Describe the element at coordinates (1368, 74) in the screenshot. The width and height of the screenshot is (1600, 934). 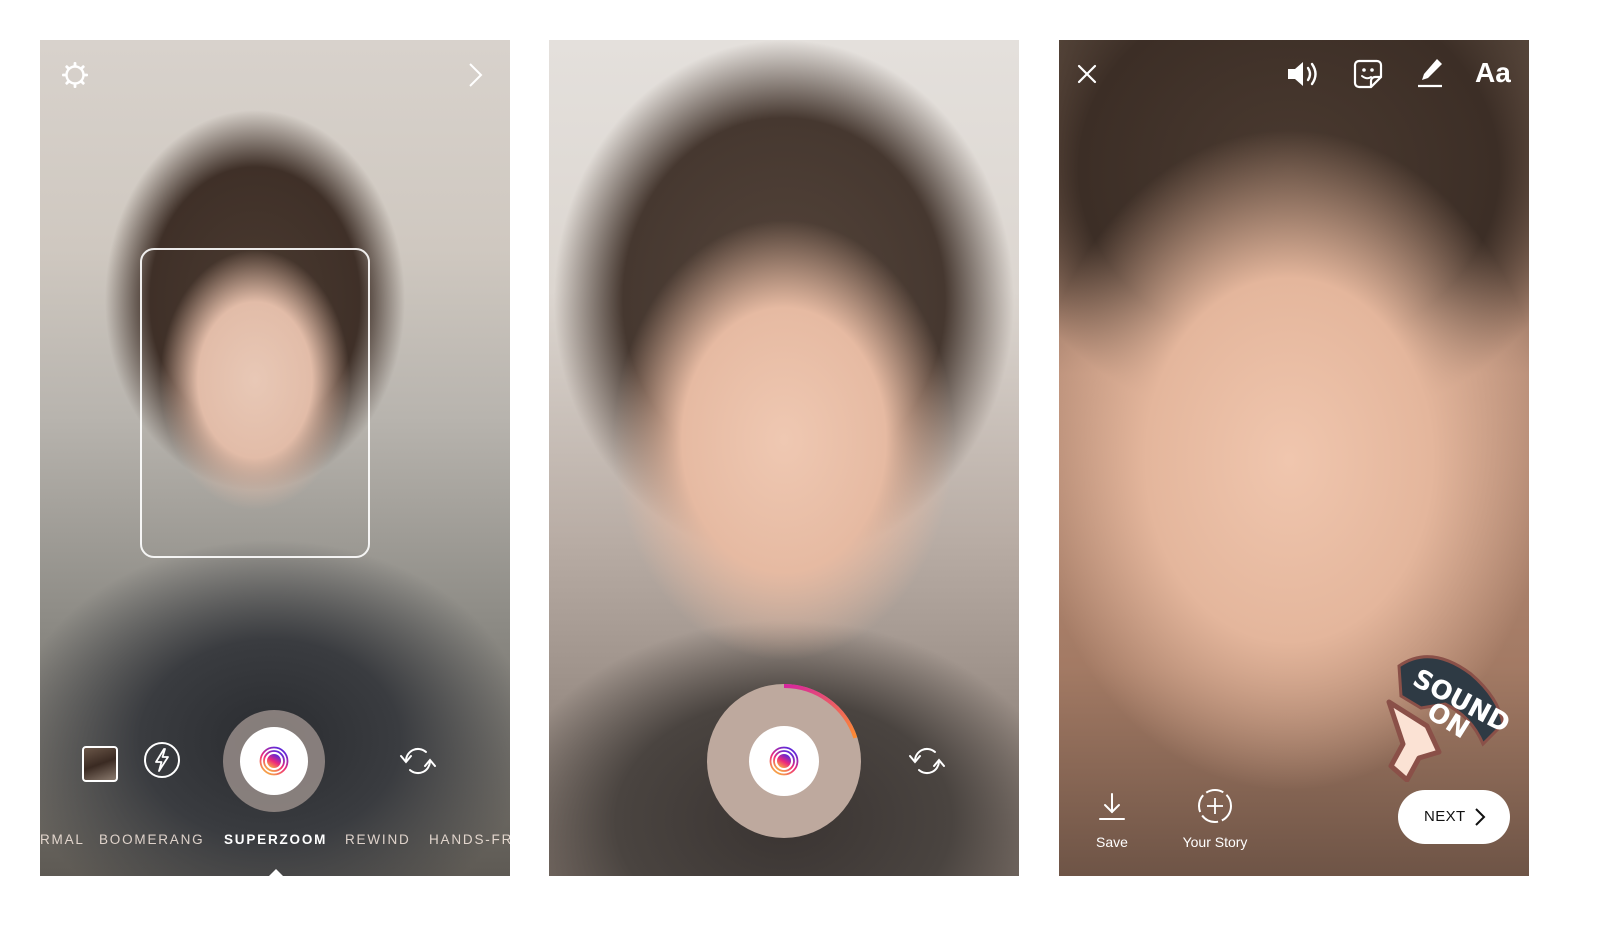
I see `sticker-icon` at that location.